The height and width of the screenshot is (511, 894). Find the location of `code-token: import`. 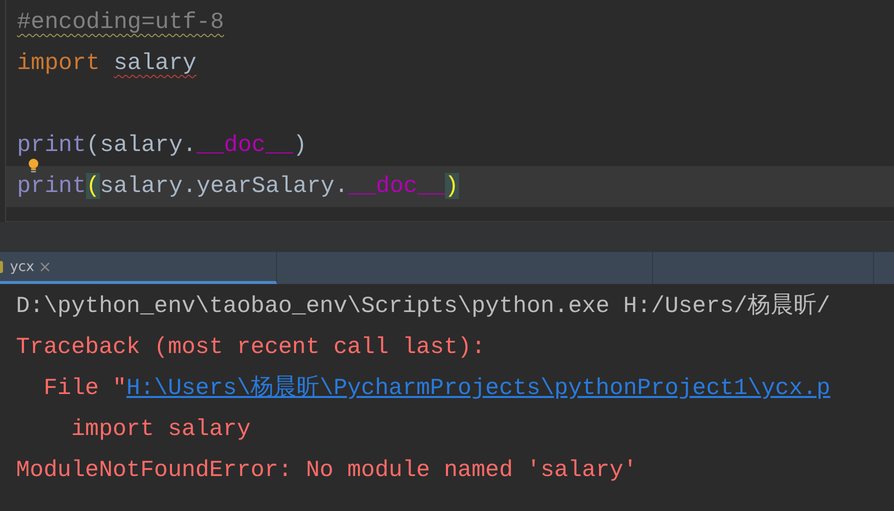

code-token: import is located at coordinates (59, 63).